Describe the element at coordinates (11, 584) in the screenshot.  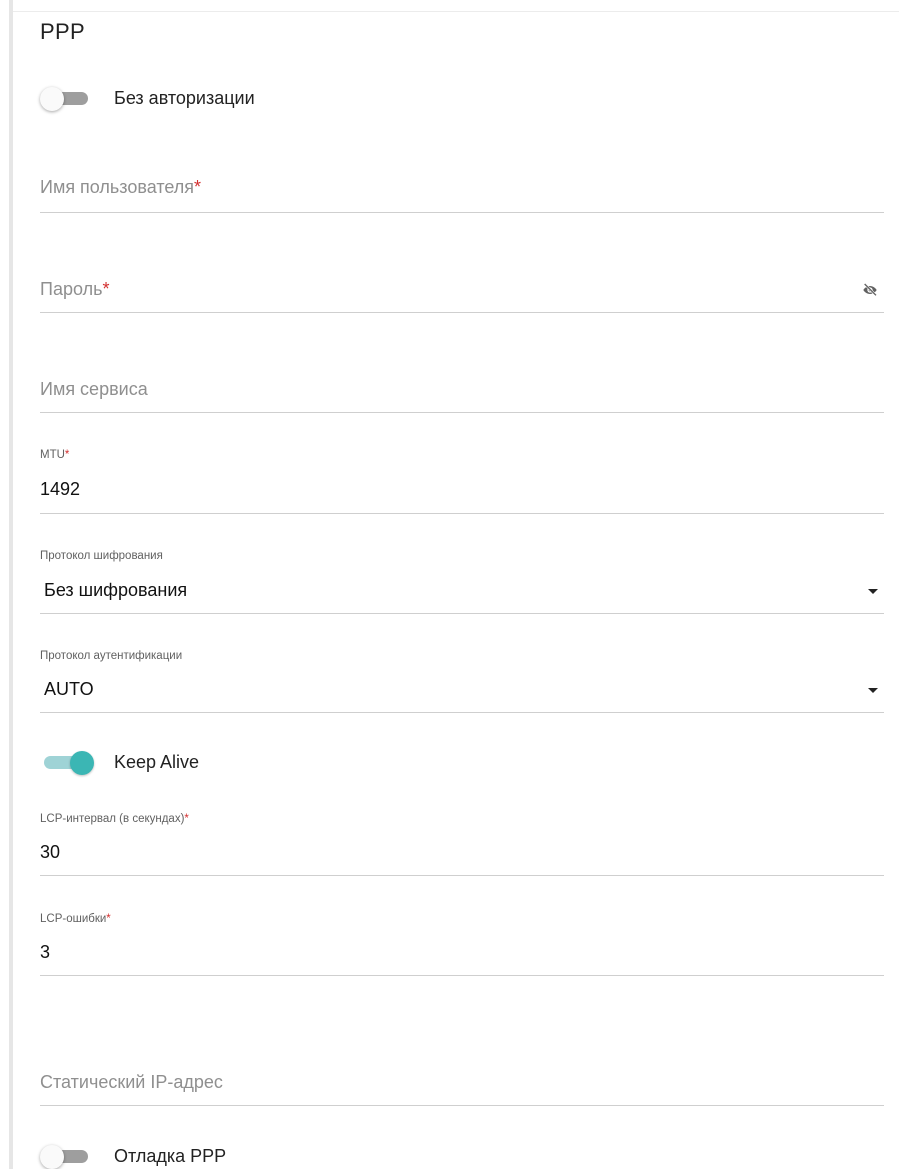
I see `left-divider` at that location.